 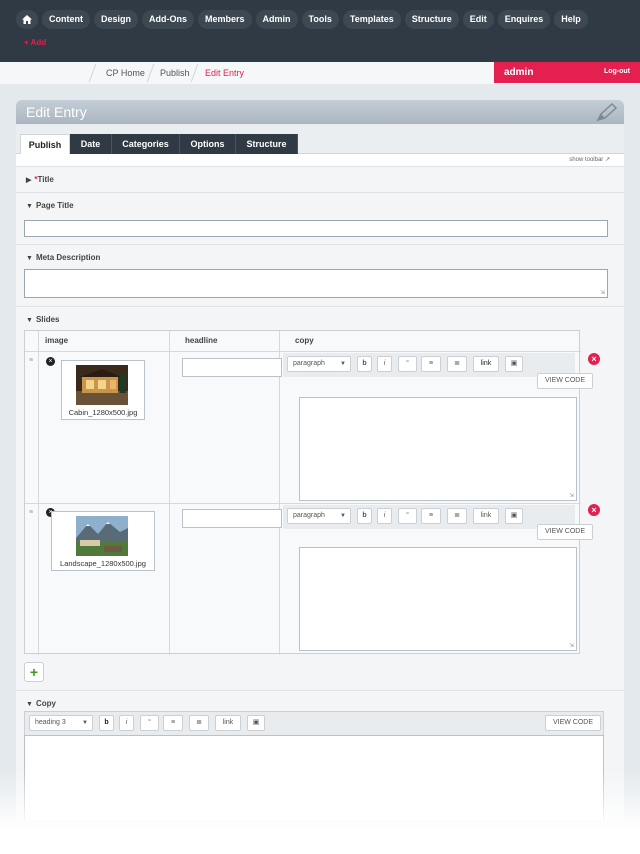 What do you see at coordinates (316, 228) in the screenshot?
I see `page-title-input` at bounding box center [316, 228].